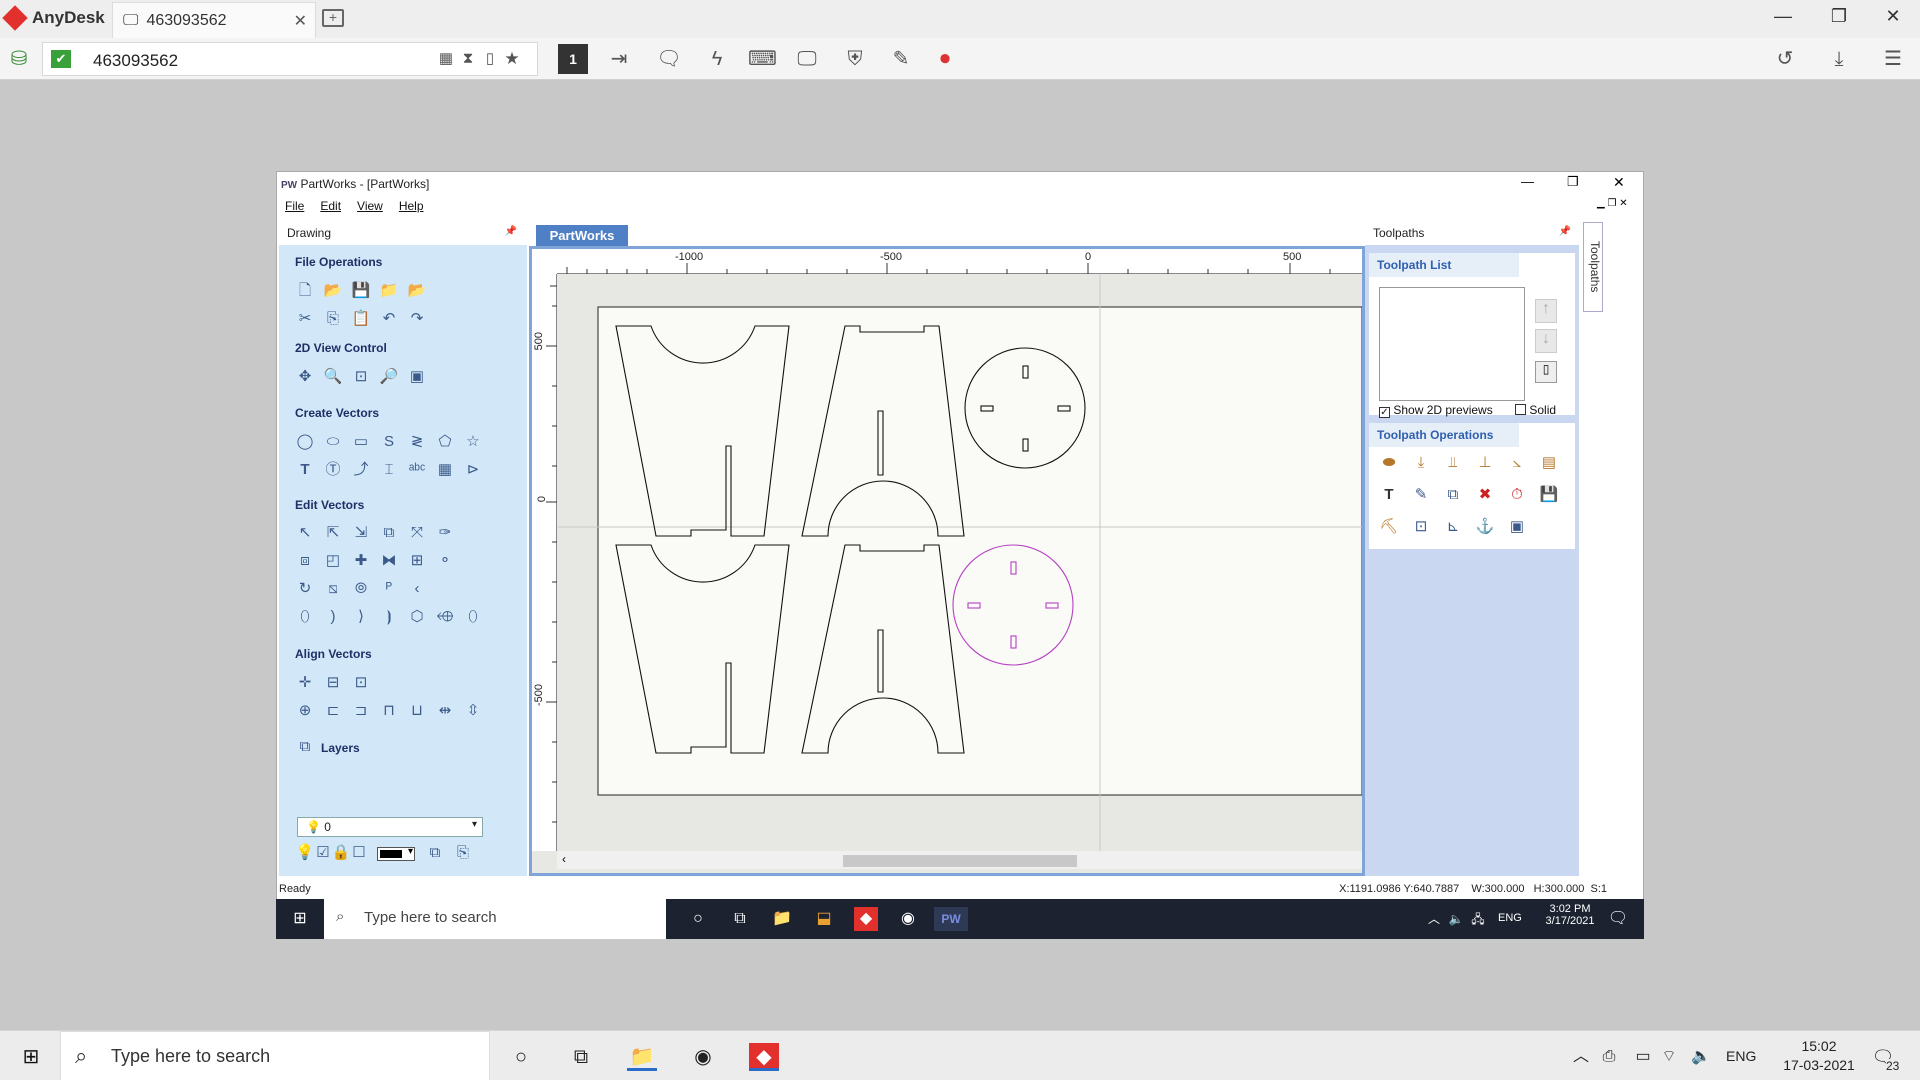  What do you see at coordinates (463, 853) in the screenshot?
I see `layer-manager-icon: ⎘` at bounding box center [463, 853].